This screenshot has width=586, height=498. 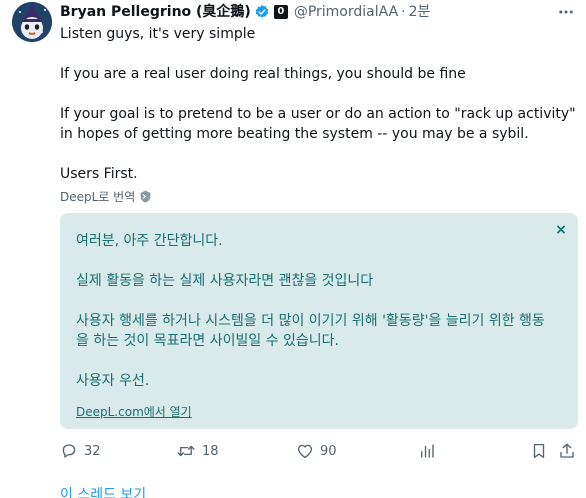 I want to click on bookmark-icon, so click(x=539, y=451).